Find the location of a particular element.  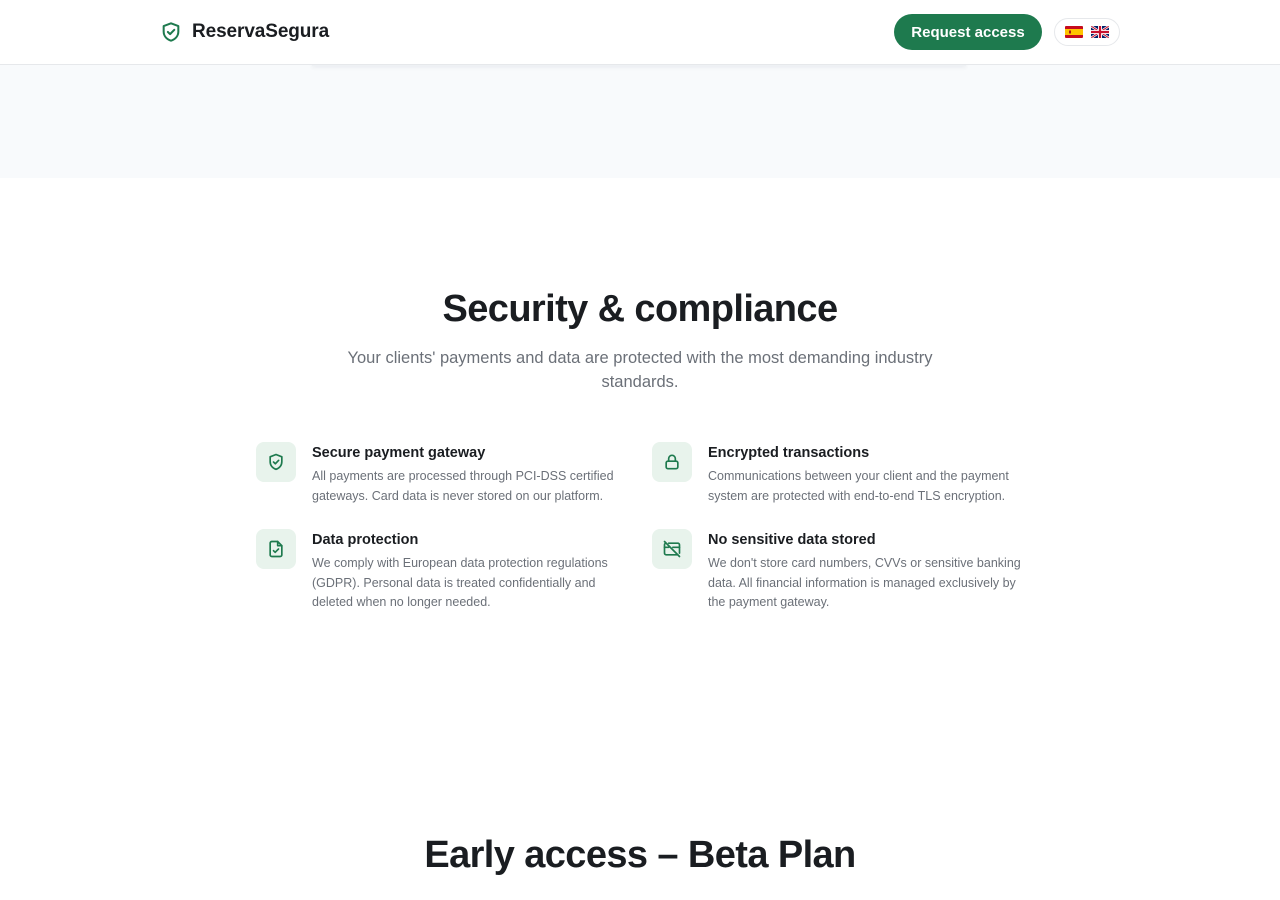

file-check-icon is located at coordinates (276, 549).